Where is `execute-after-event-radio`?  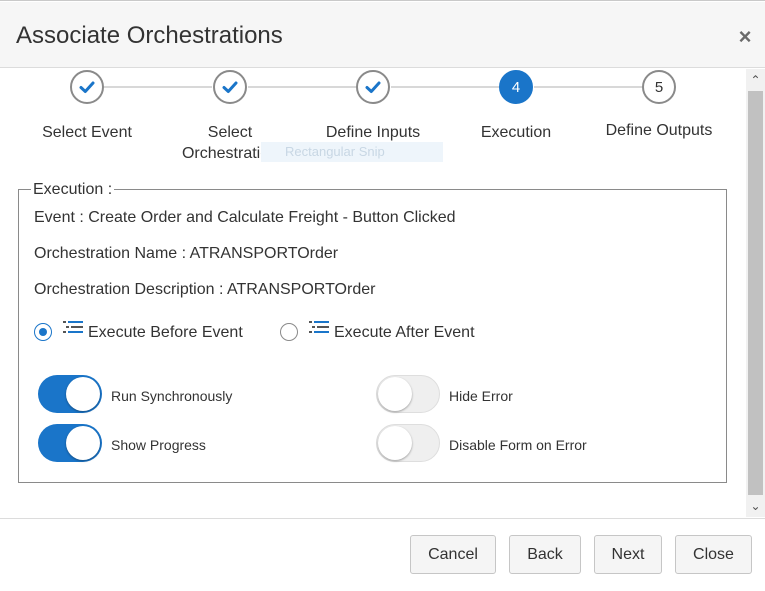 execute-after-event-radio is located at coordinates (289, 332).